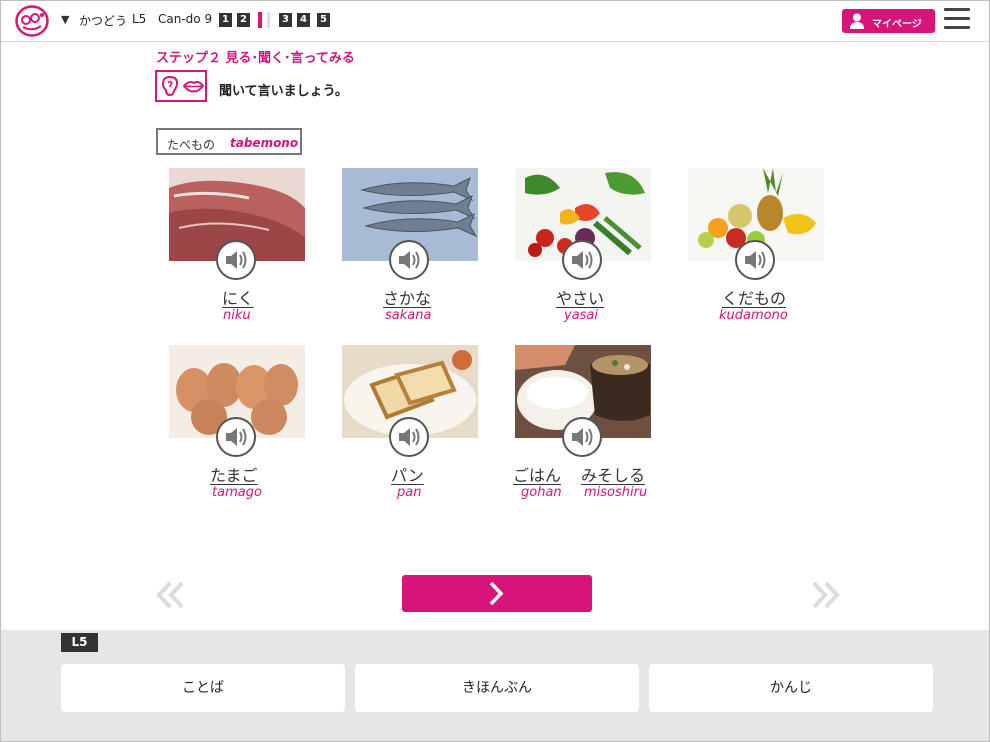  Describe the element at coordinates (191, 145) in the screenshot. I see `category-ja: たべもの` at that location.